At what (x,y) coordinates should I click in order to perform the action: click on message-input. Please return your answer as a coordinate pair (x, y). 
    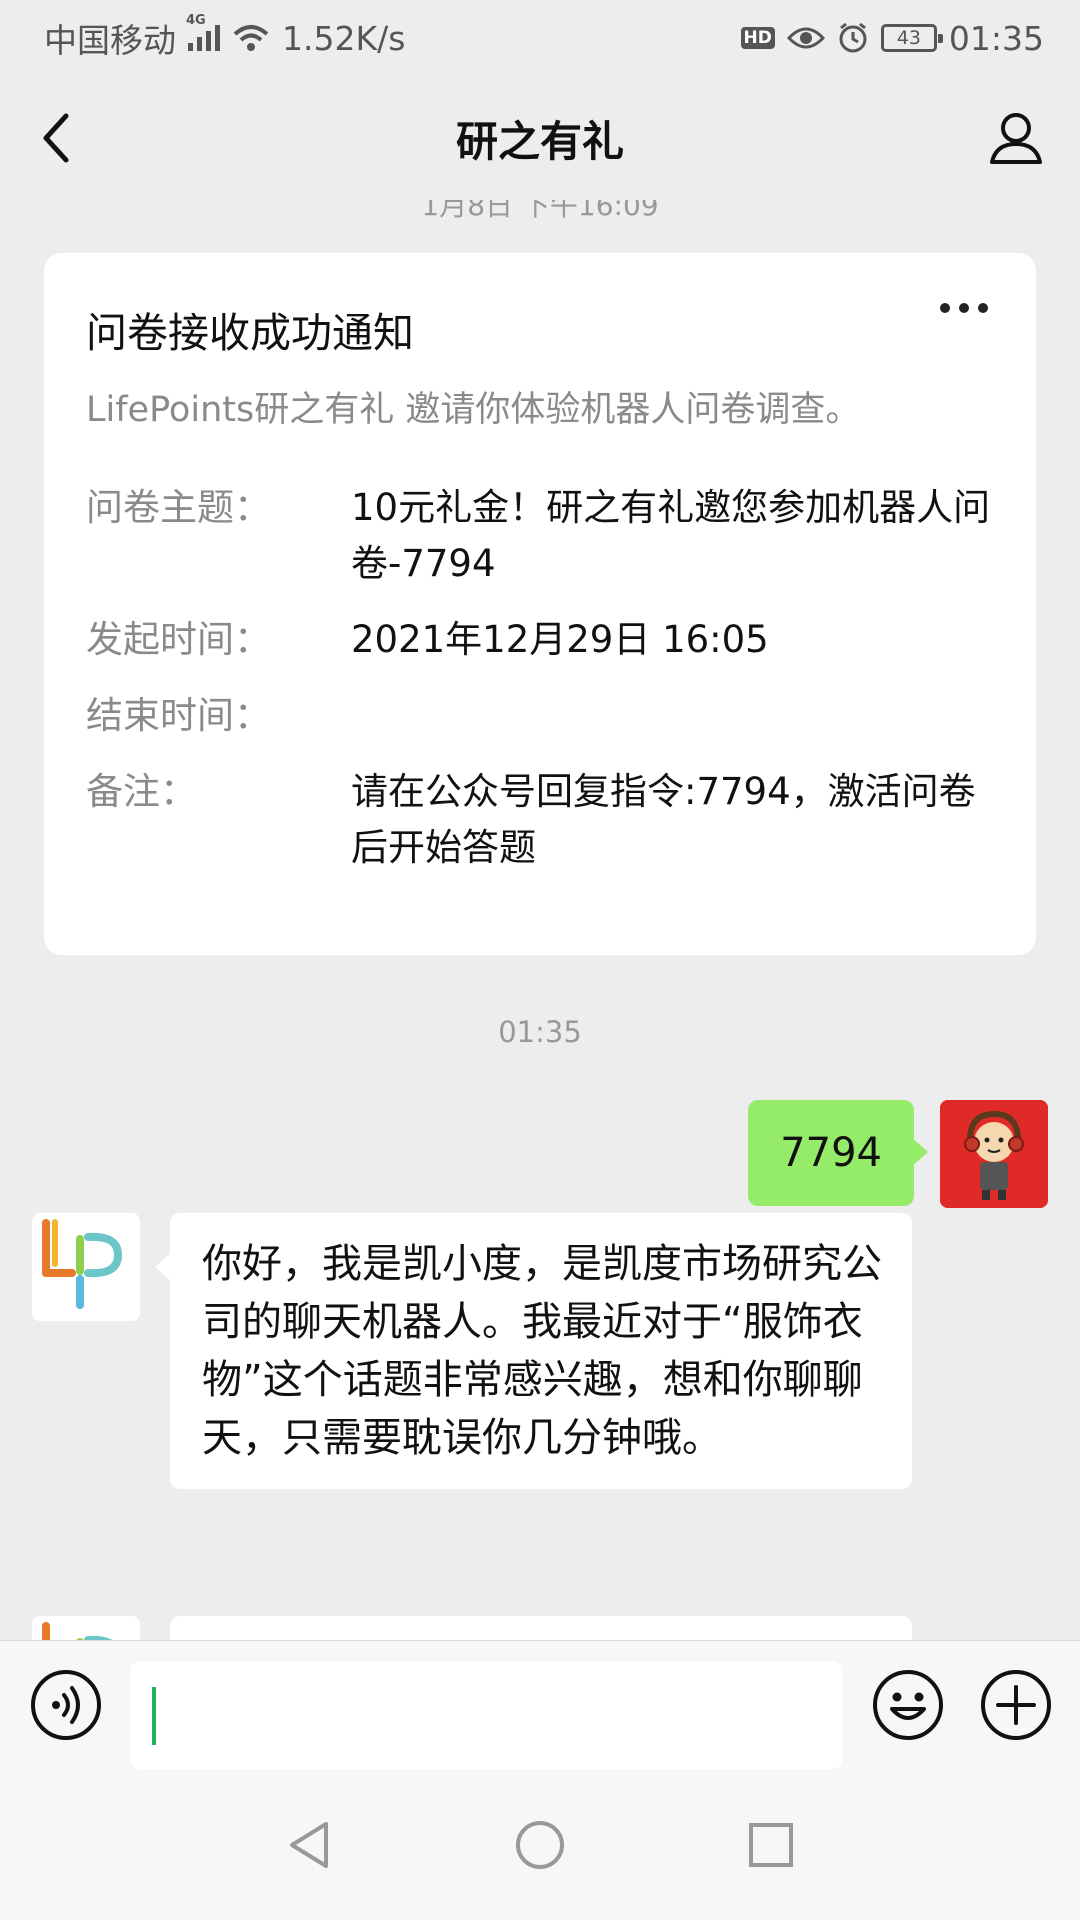
    Looking at the image, I should click on (486, 1715).